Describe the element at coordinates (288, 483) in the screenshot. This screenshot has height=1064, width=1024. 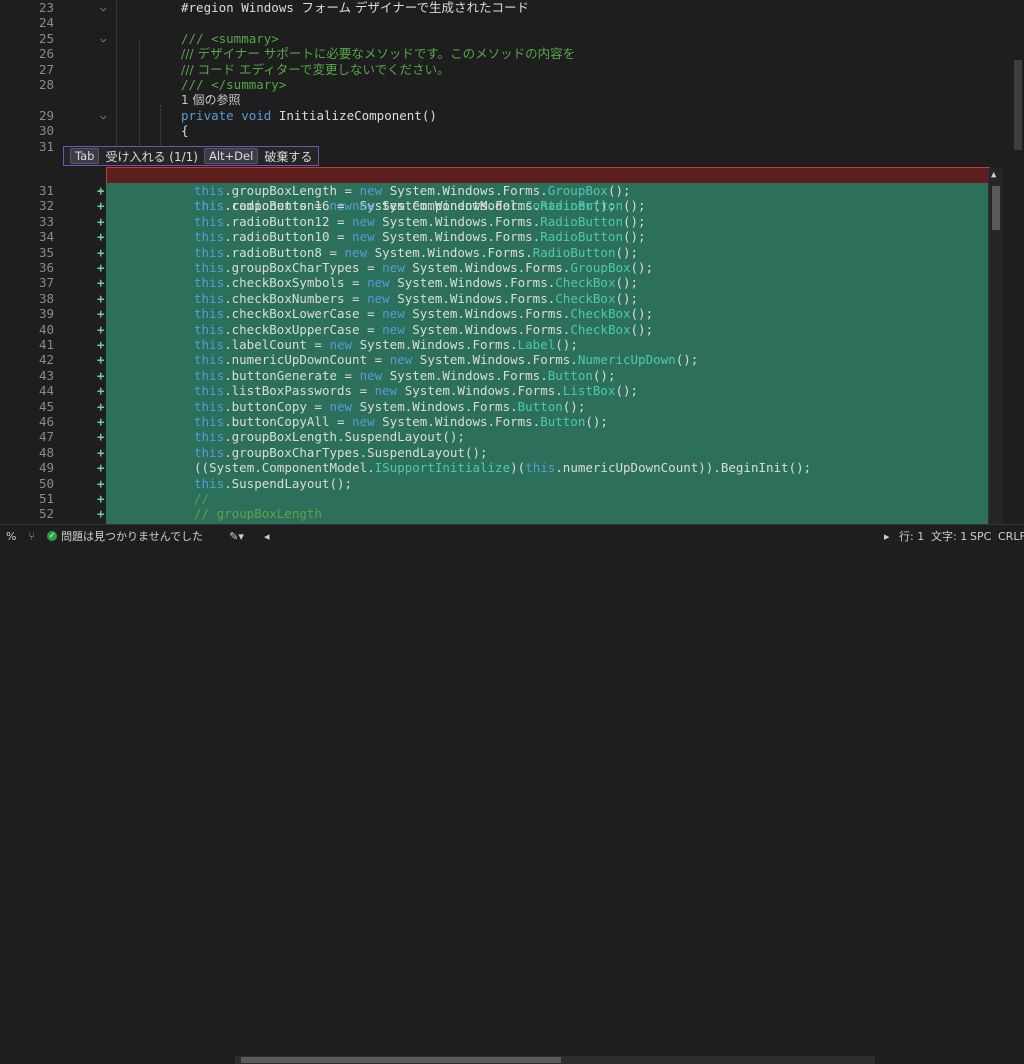
I see `code-token: .SuspendLayout();` at that location.